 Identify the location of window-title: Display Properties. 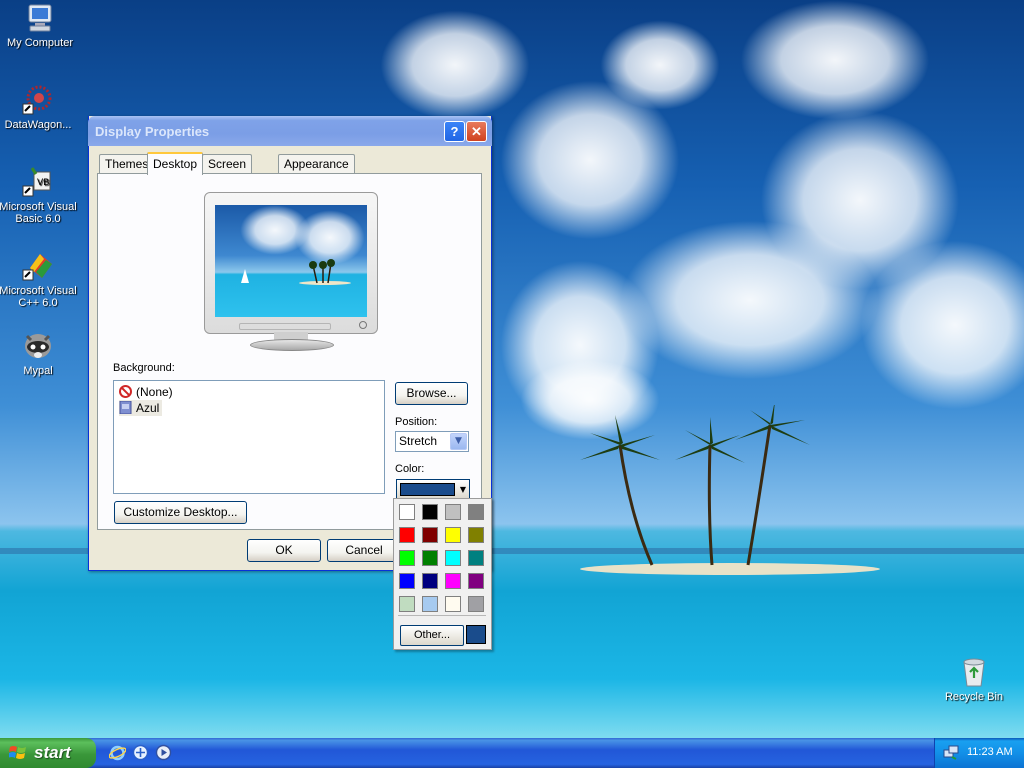
(152, 131).